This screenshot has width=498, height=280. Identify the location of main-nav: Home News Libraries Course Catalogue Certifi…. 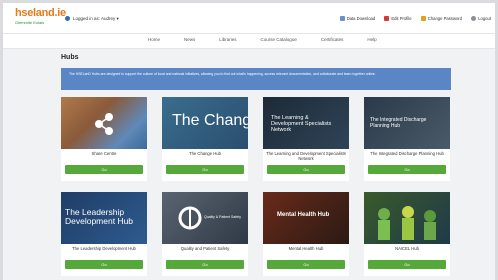
(249, 41).